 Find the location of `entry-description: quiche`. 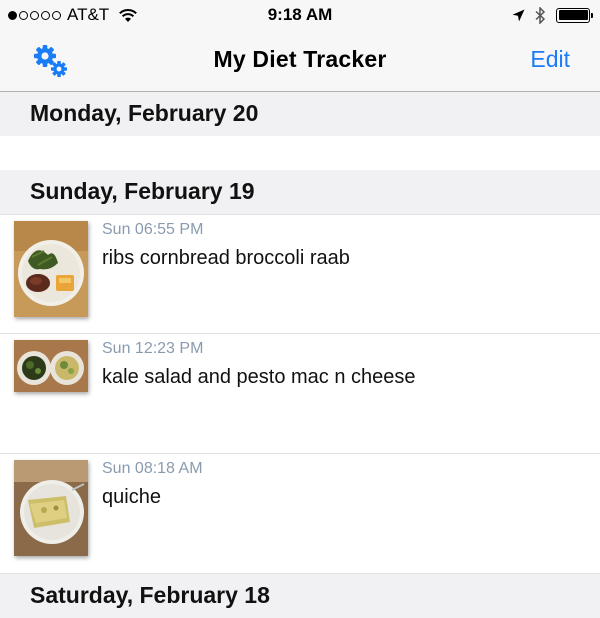

entry-description: quiche is located at coordinates (131, 497).